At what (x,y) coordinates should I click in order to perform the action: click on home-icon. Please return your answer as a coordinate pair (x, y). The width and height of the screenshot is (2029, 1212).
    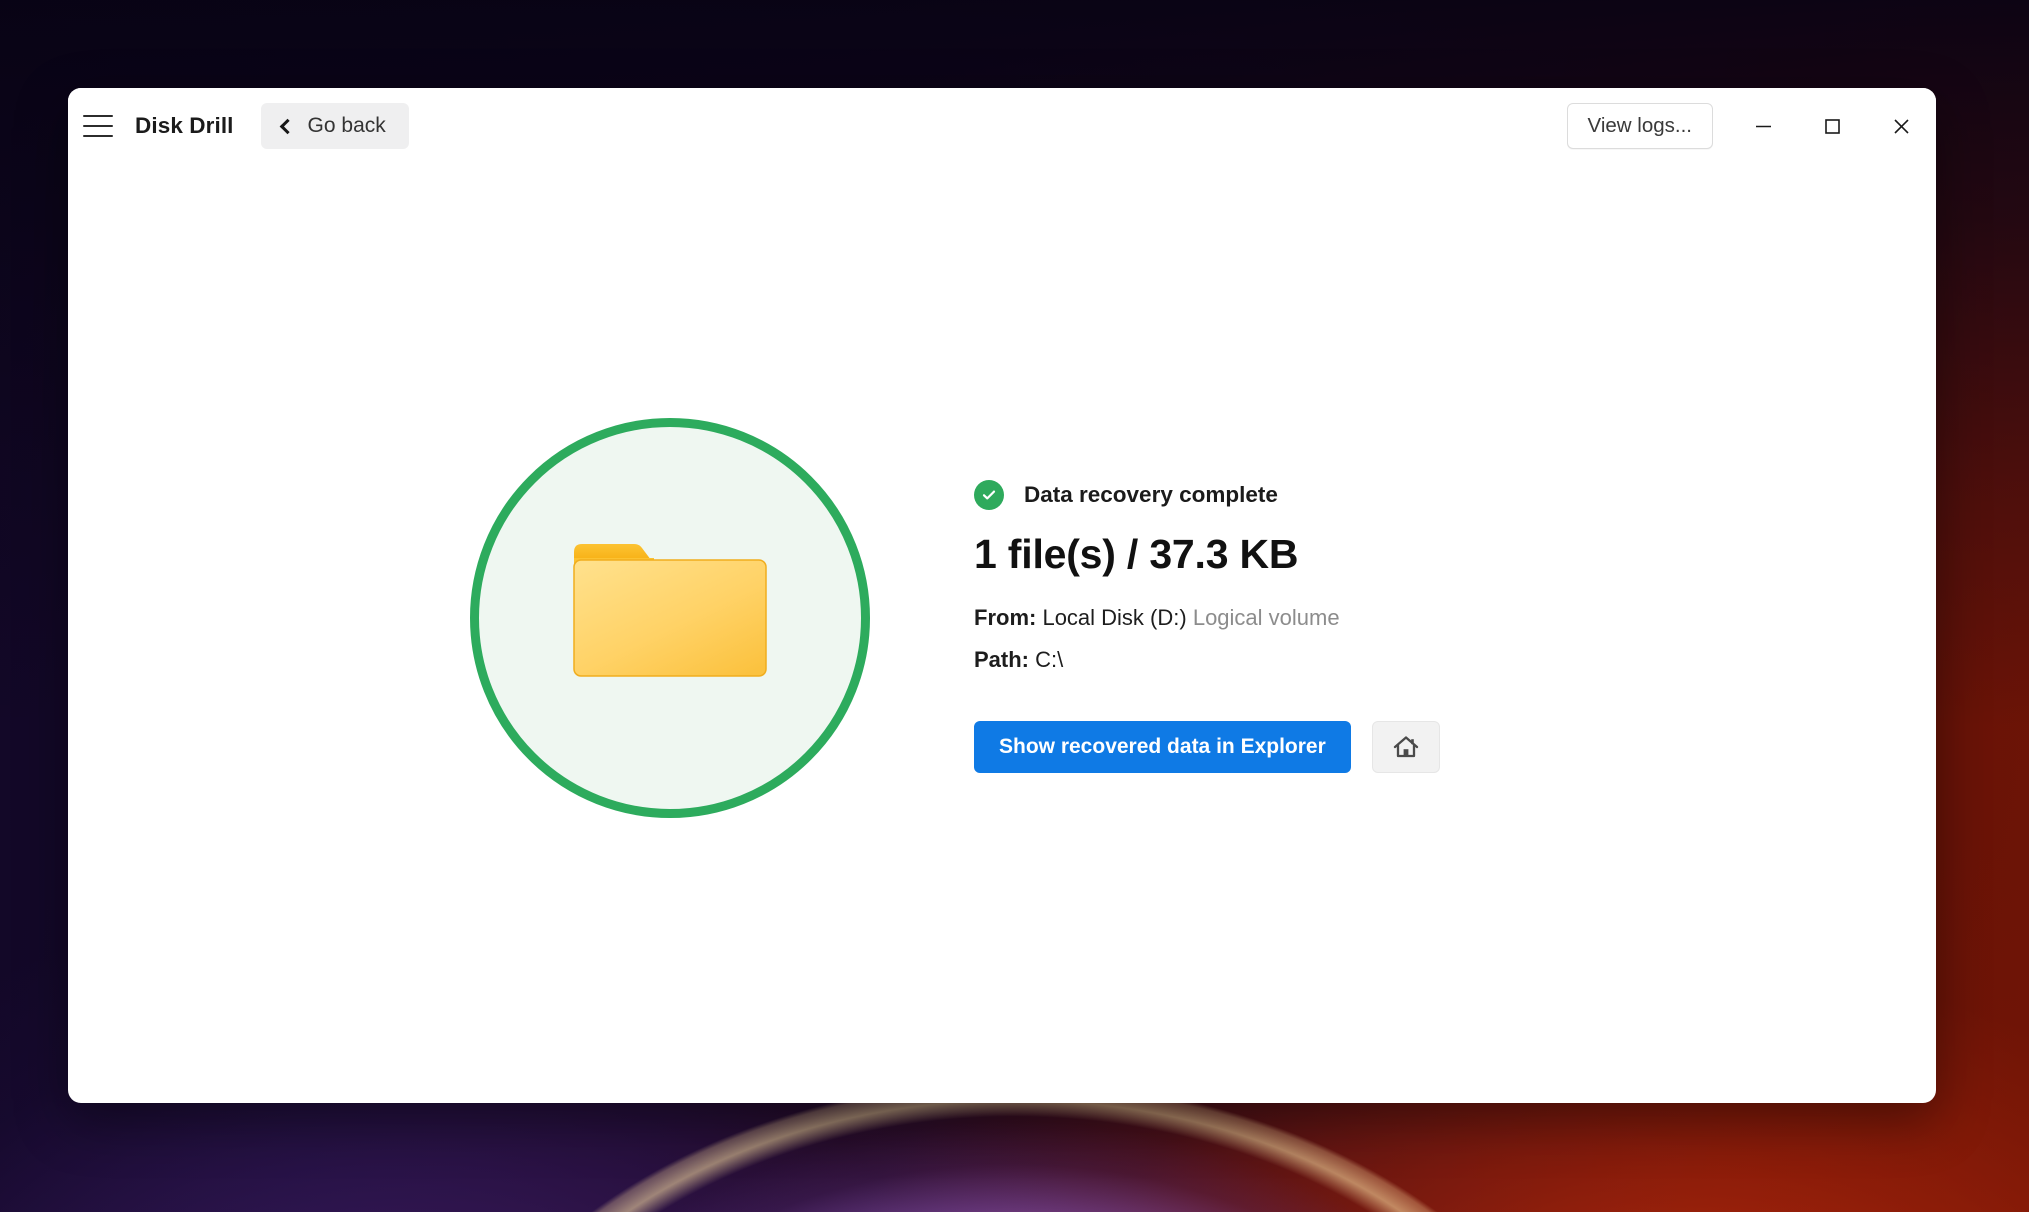
    Looking at the image, I should click on (1405, 747).